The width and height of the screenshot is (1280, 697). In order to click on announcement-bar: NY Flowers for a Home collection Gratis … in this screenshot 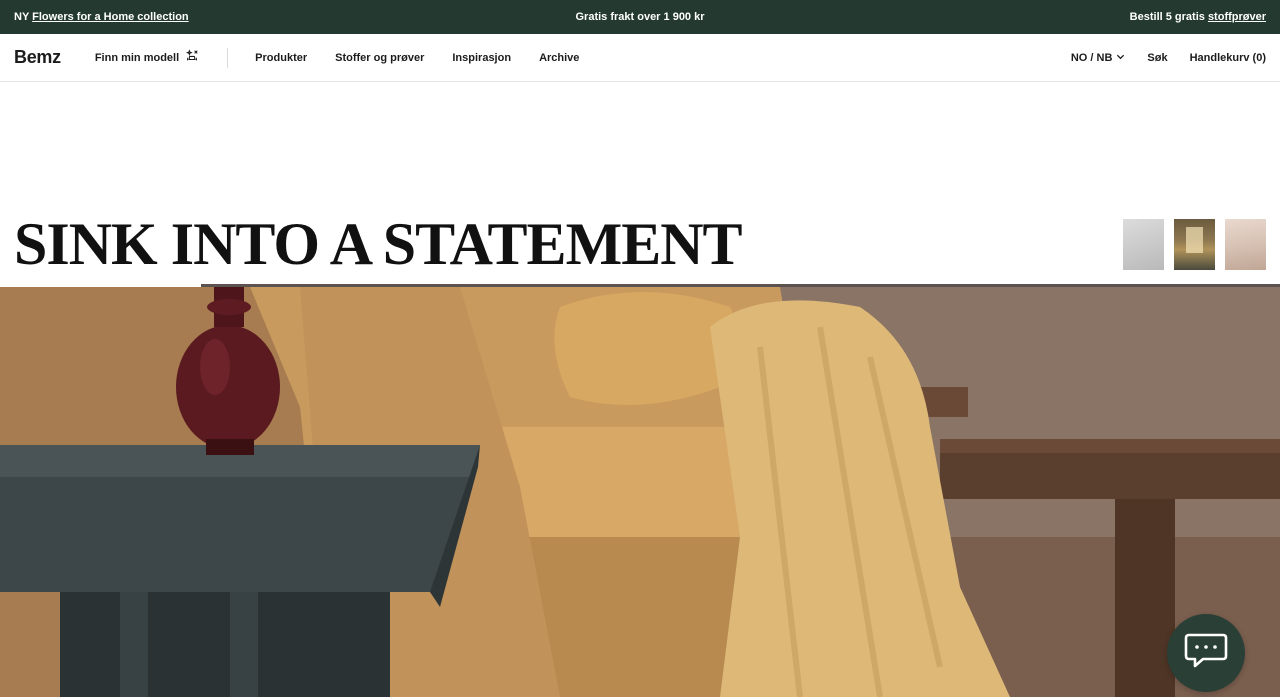, I will do `click(640, 17)`.